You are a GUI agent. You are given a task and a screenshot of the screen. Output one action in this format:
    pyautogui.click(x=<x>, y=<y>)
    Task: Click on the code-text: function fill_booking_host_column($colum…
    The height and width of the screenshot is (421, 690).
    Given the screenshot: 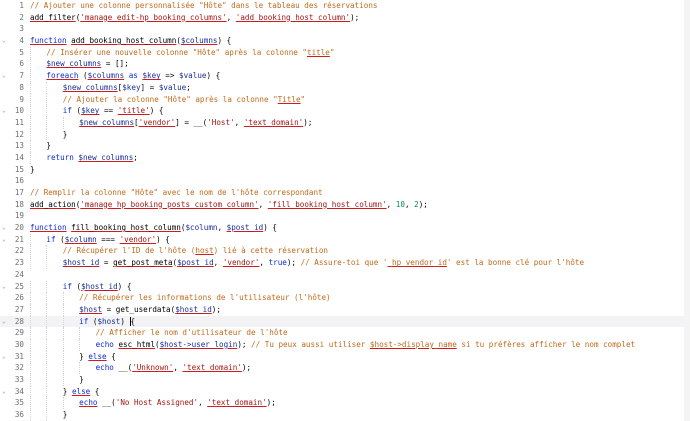 What is the action you would take?
    pyautogui.click(x=153, y=228)
    